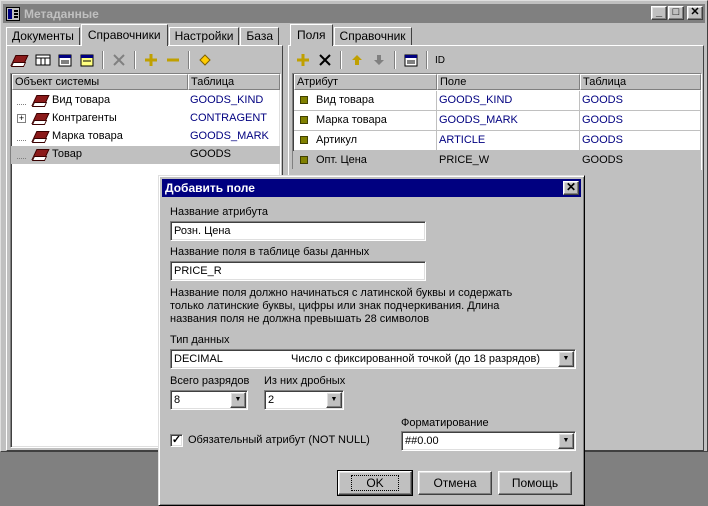 The image size is (708, 506). Describe the element at coordinates (695, 13) in the screenshot. I see `close-button: ✕` at that location.